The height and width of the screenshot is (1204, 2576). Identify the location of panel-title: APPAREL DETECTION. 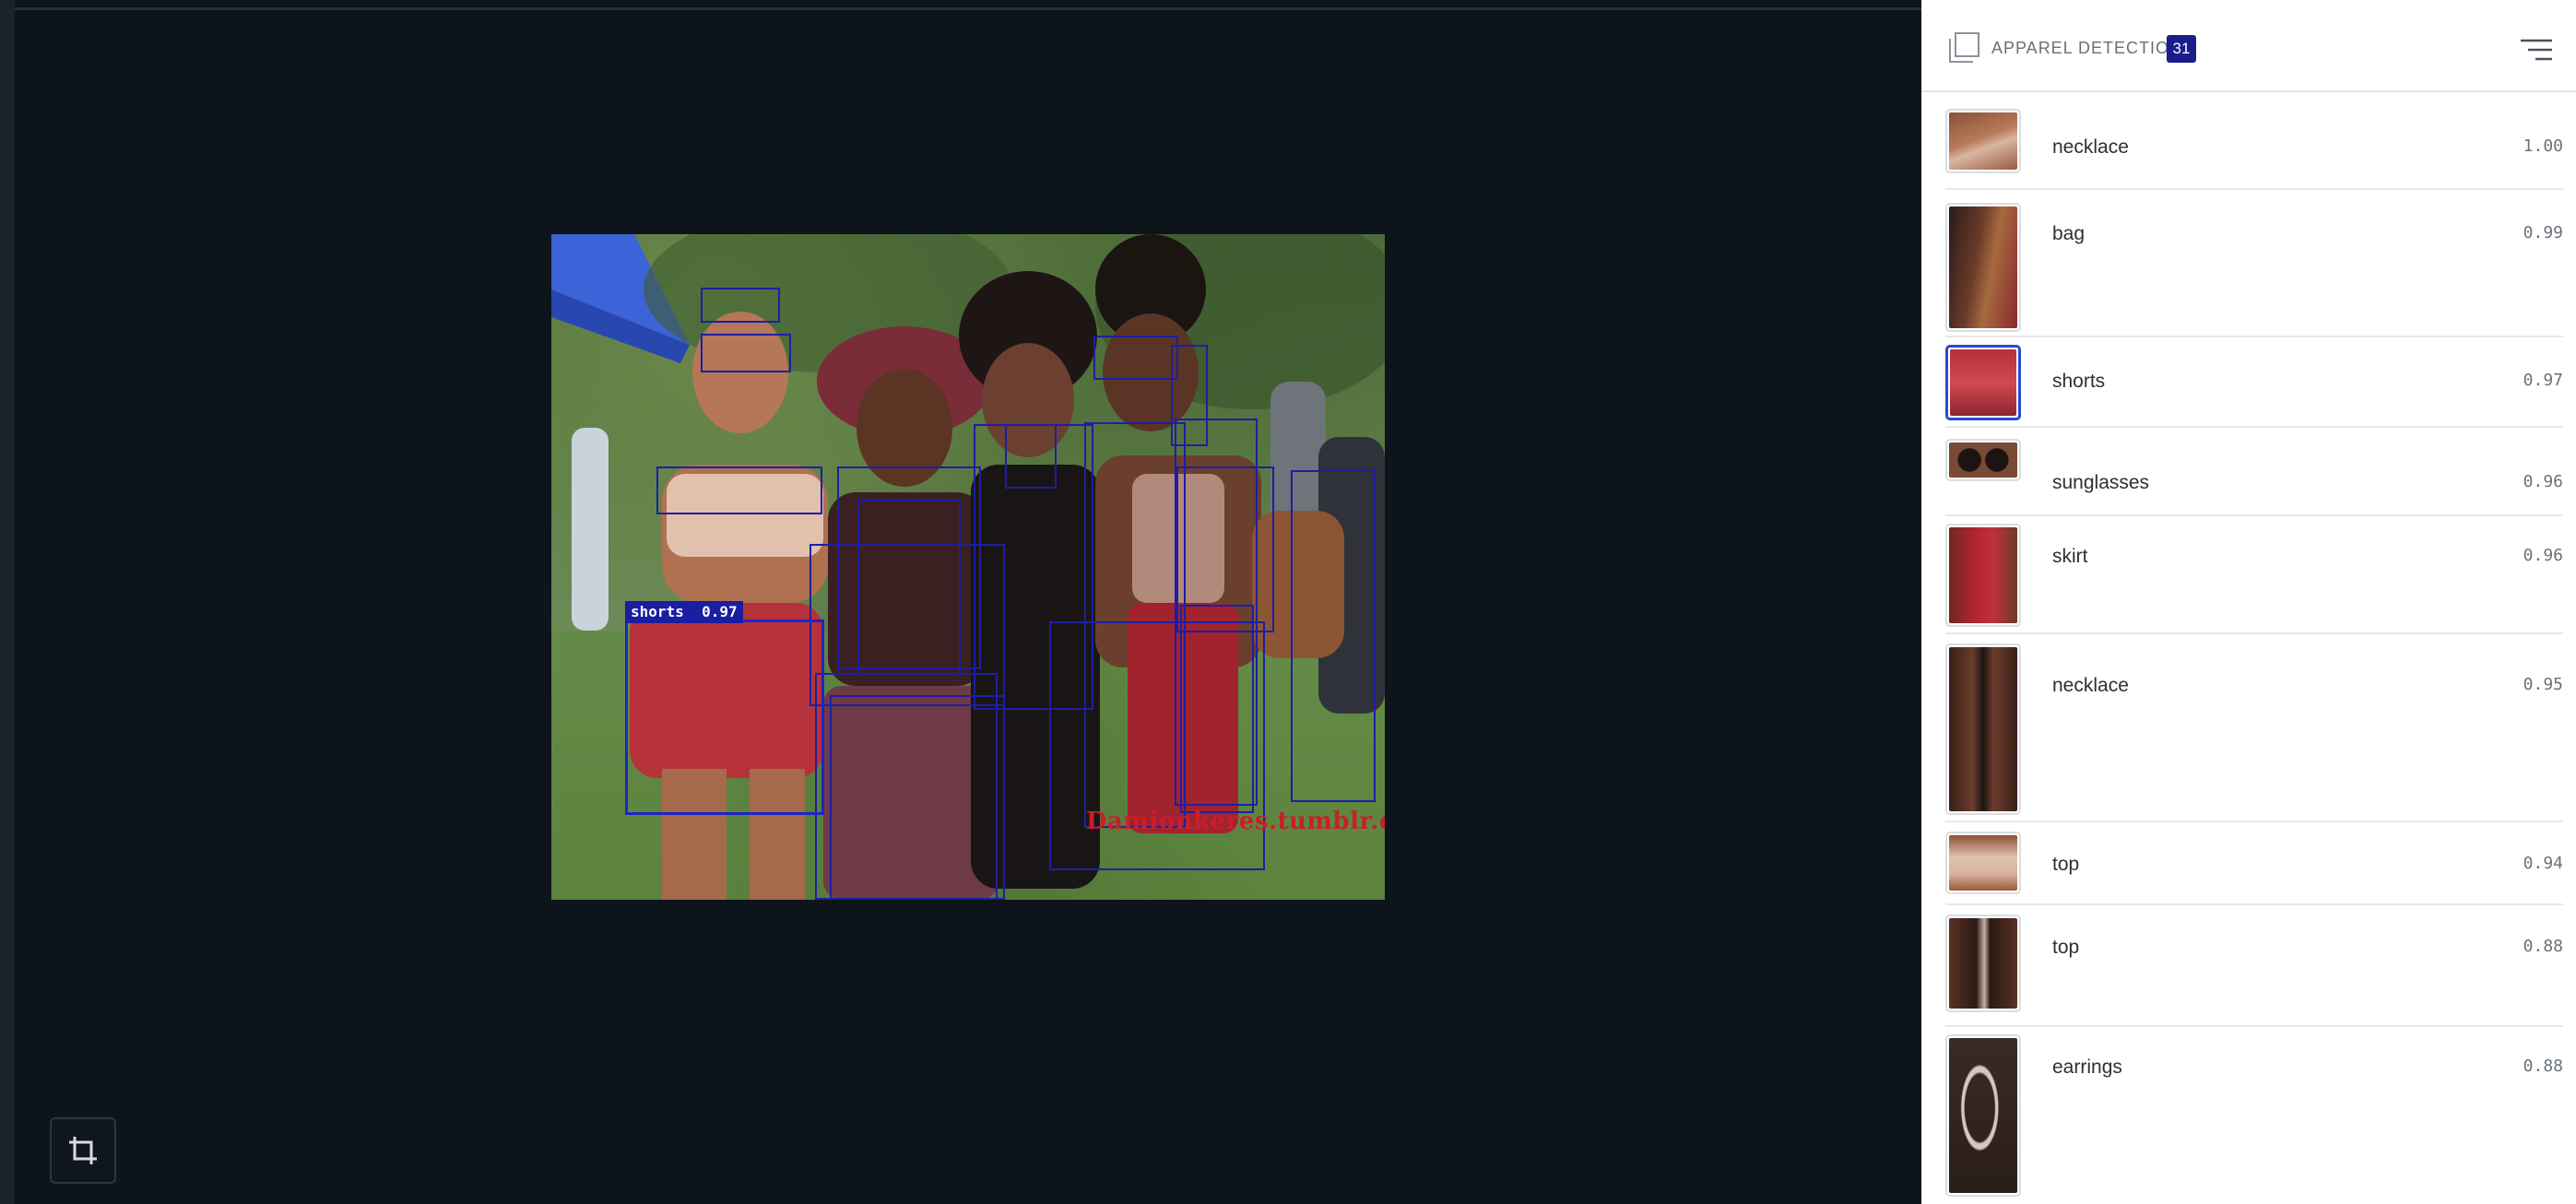
(2087, 48).